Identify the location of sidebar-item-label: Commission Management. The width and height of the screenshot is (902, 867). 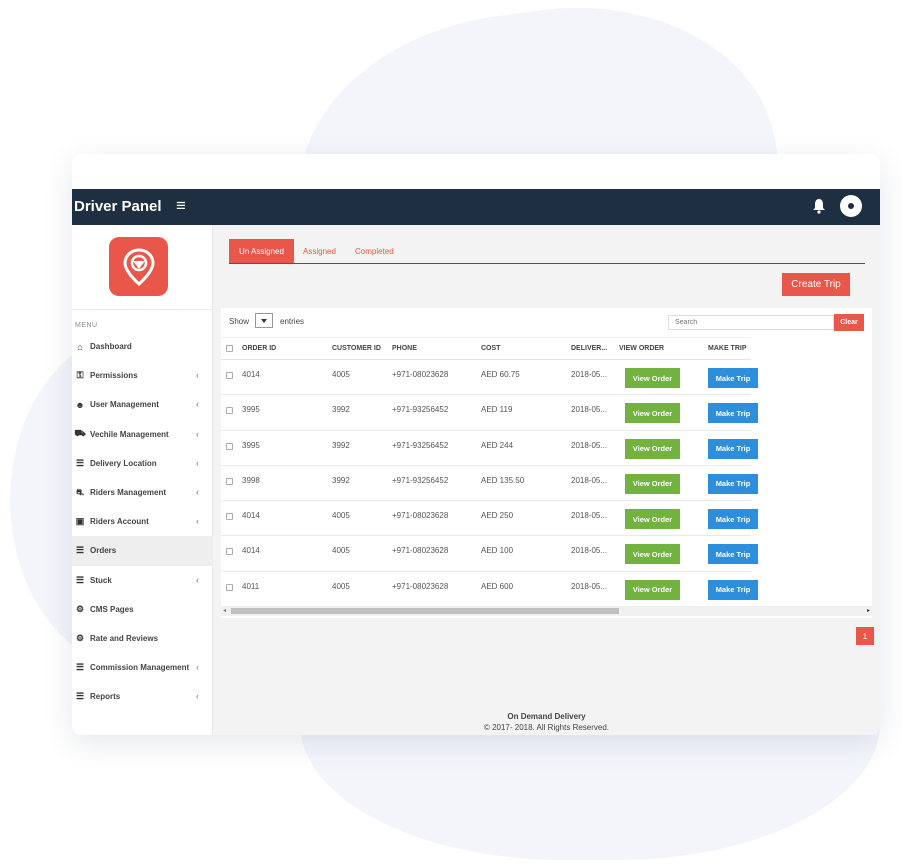
(140, 668).